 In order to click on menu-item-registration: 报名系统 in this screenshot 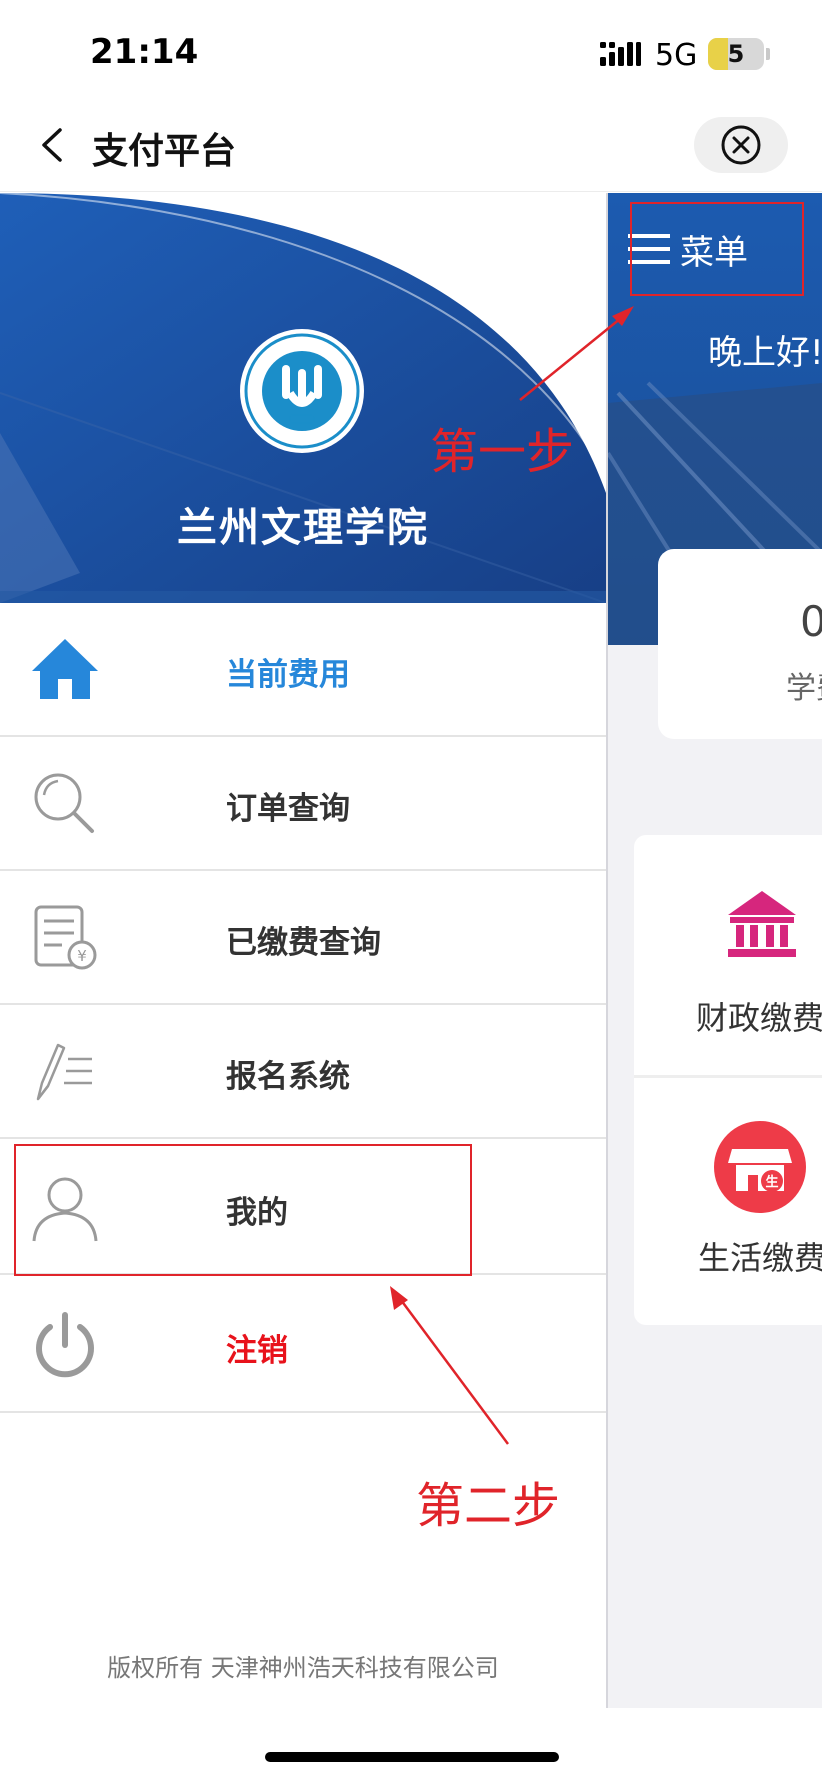, I will do `click(303, 1072)`.